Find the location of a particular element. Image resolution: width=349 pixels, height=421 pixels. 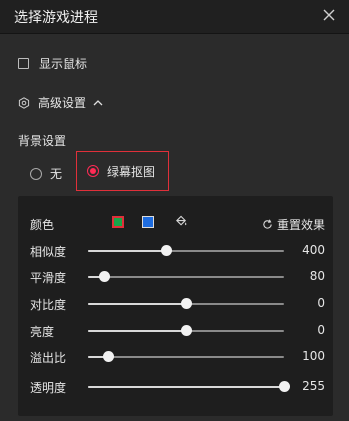

similarity-label: 相似度 is located at coordinates (48, 252).